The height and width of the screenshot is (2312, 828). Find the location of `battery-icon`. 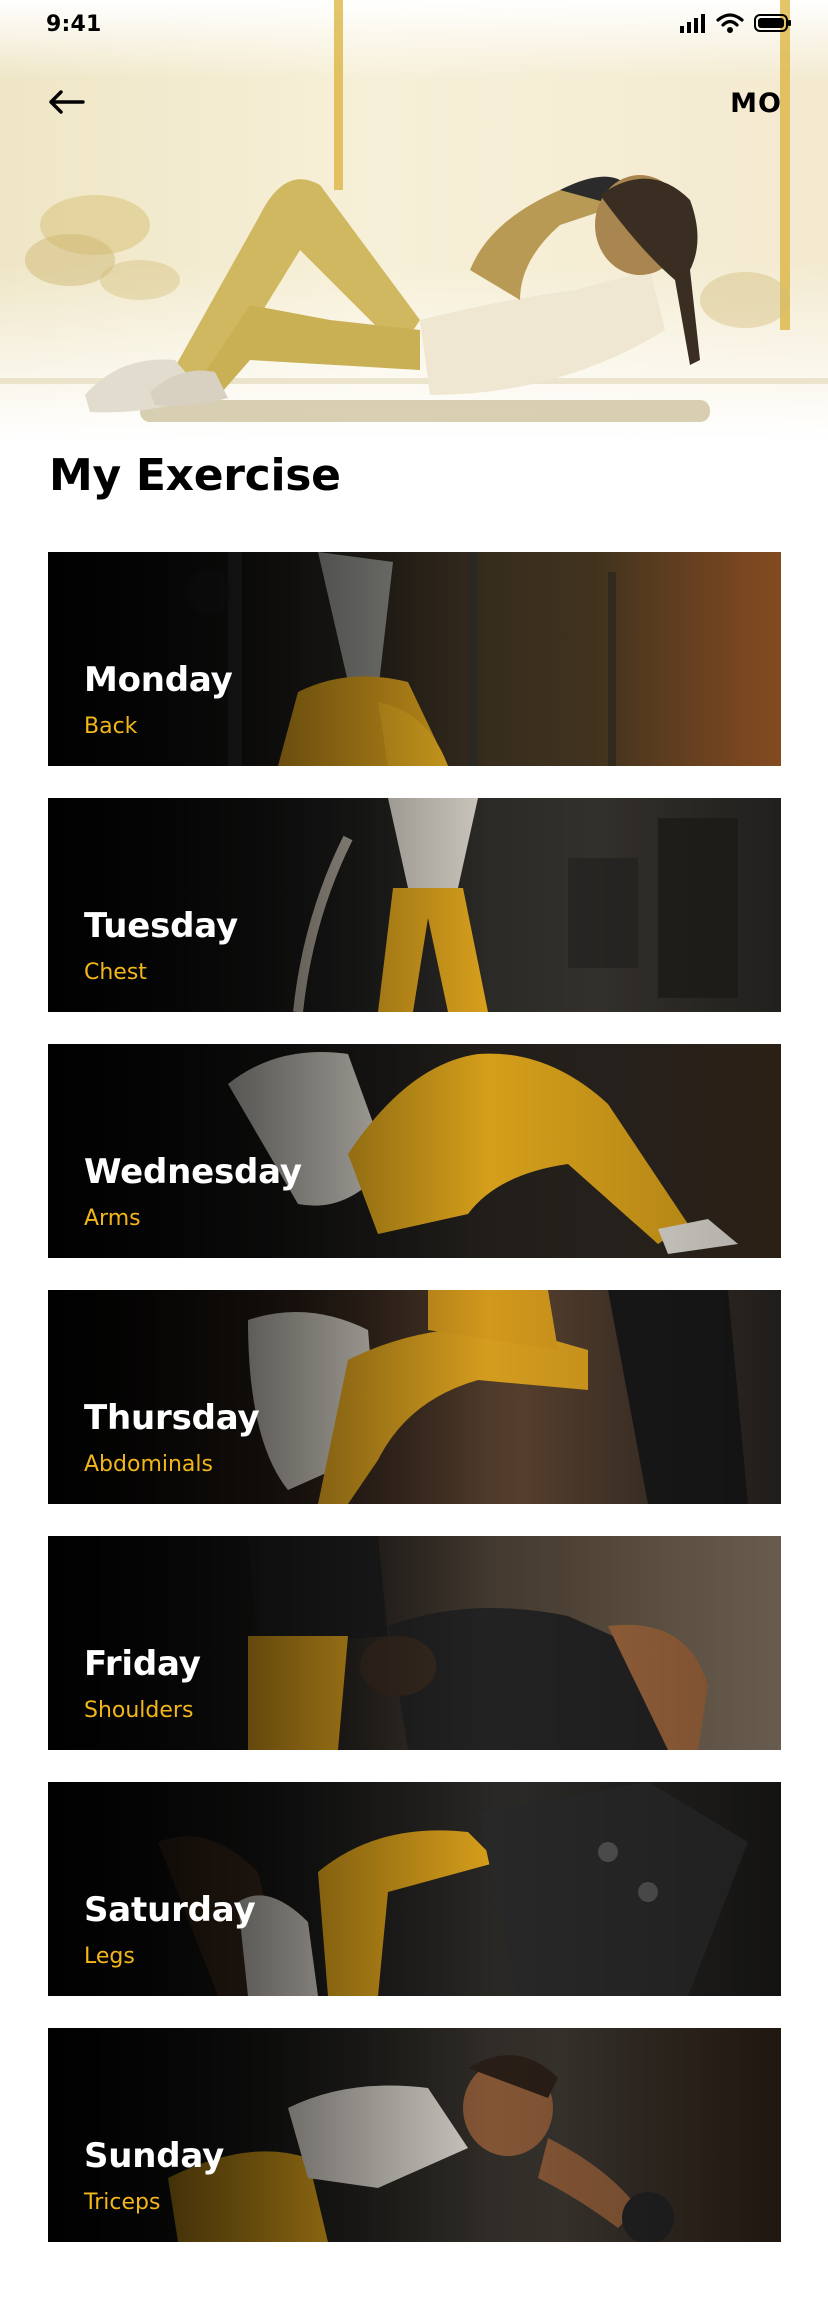

battery-icon is located at coordinates (772, 23).